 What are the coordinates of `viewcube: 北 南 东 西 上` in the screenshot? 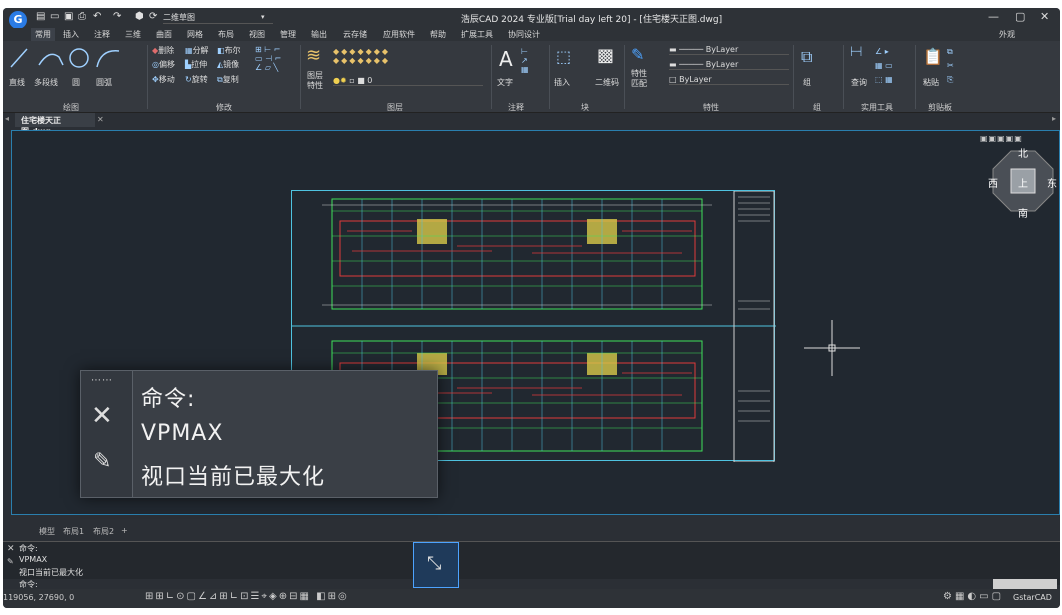 It's located at (1022, 182).